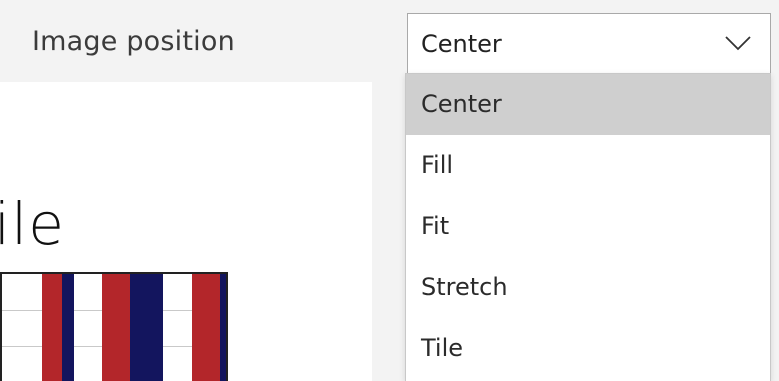 This screenshot has height=381, width=779. What do you see at coordinates (589, 43) in the screenshot?
I see `image-position-select: Center` at bounding box center [589, 43].